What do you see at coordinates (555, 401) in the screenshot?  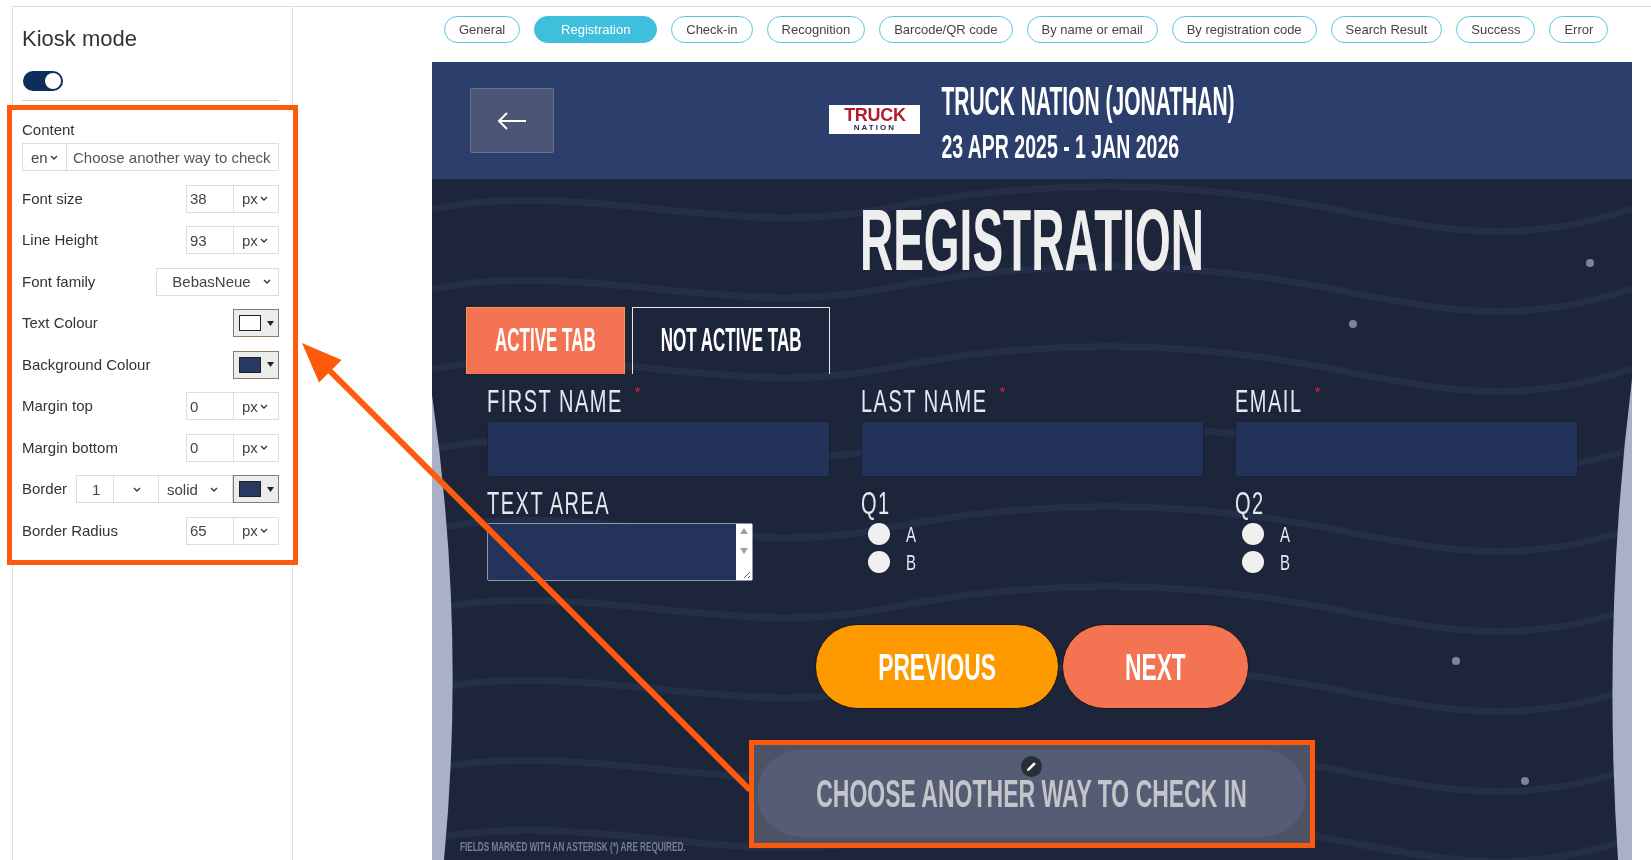 I see `field-label: FIRST NAME` at bounding box center [555, 401].